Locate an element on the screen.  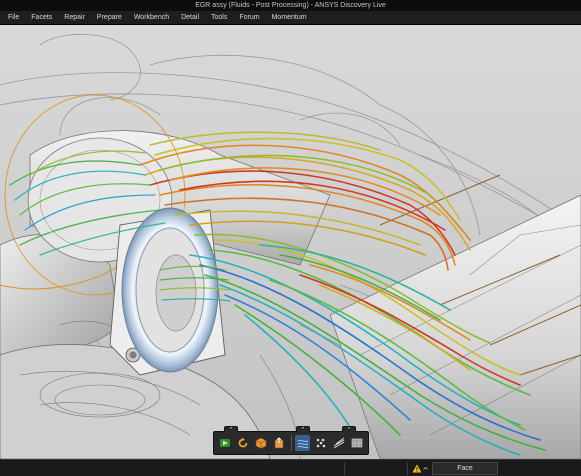
warning-indicator is located at coordinates (421, 468).